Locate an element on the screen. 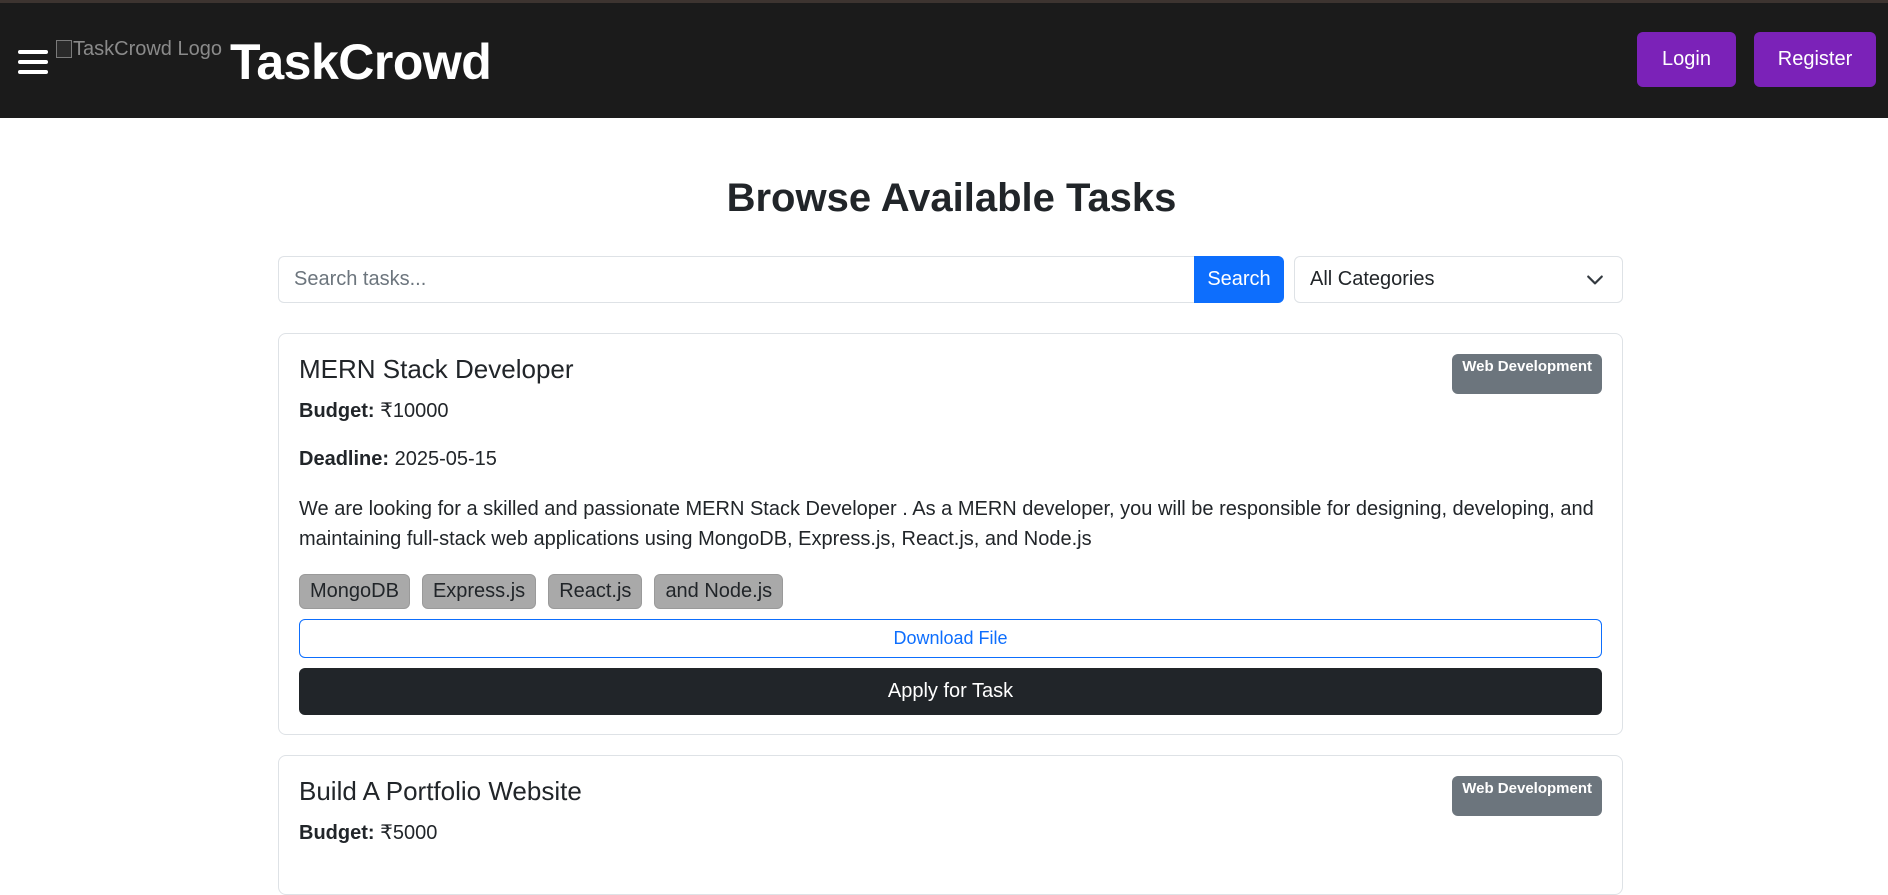  task-deadline: Deadline: 2025-05-15 is located at coordinates (398, 459).